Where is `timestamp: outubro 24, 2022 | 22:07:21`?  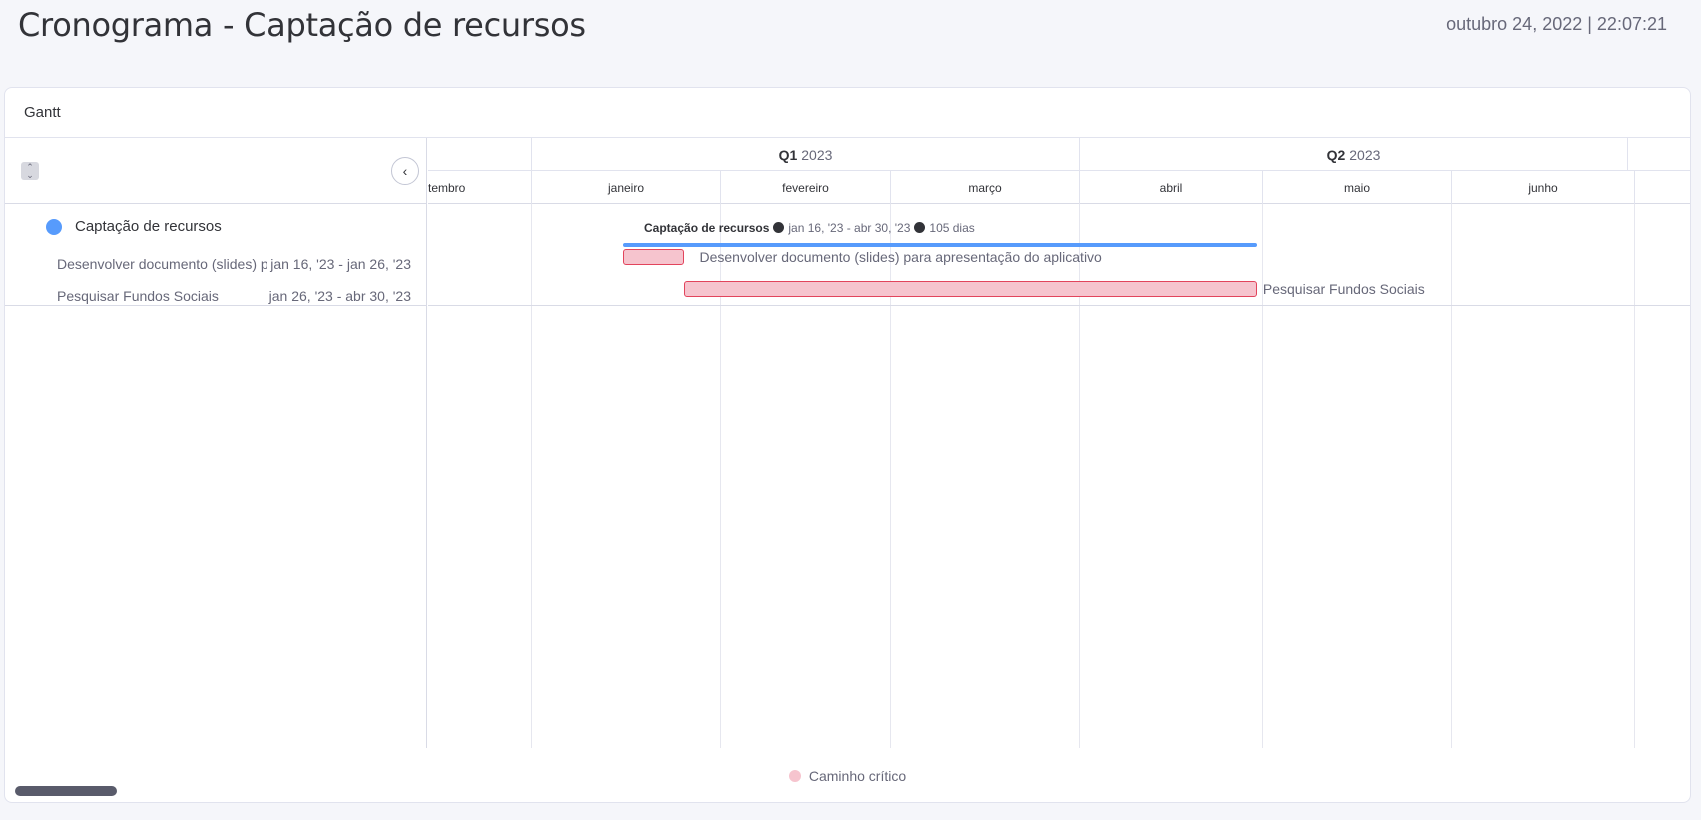 timestamp: outubro 24, 2022 | 22:07:21 is located at coordinates (1556, 24).